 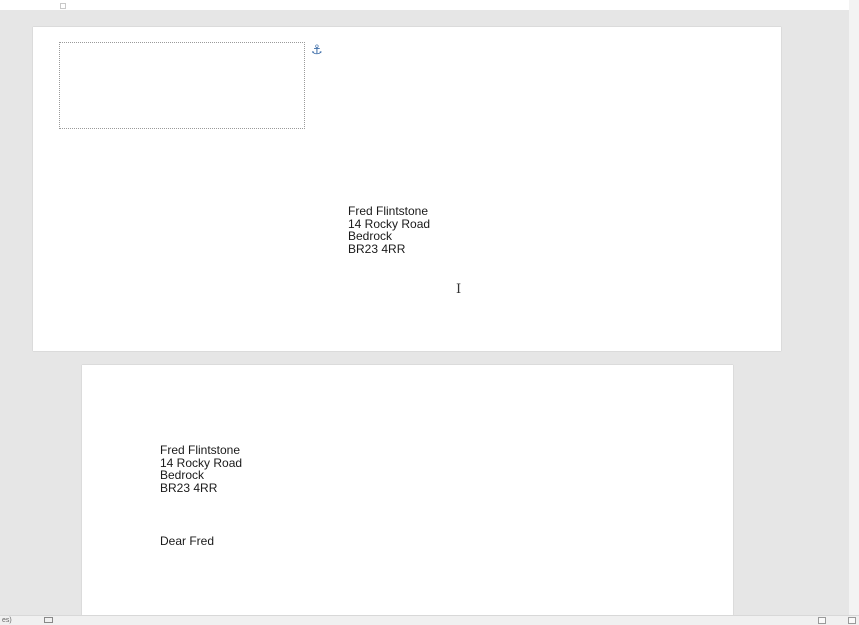 I want to click on top-strip, so click(x=424, y=5).